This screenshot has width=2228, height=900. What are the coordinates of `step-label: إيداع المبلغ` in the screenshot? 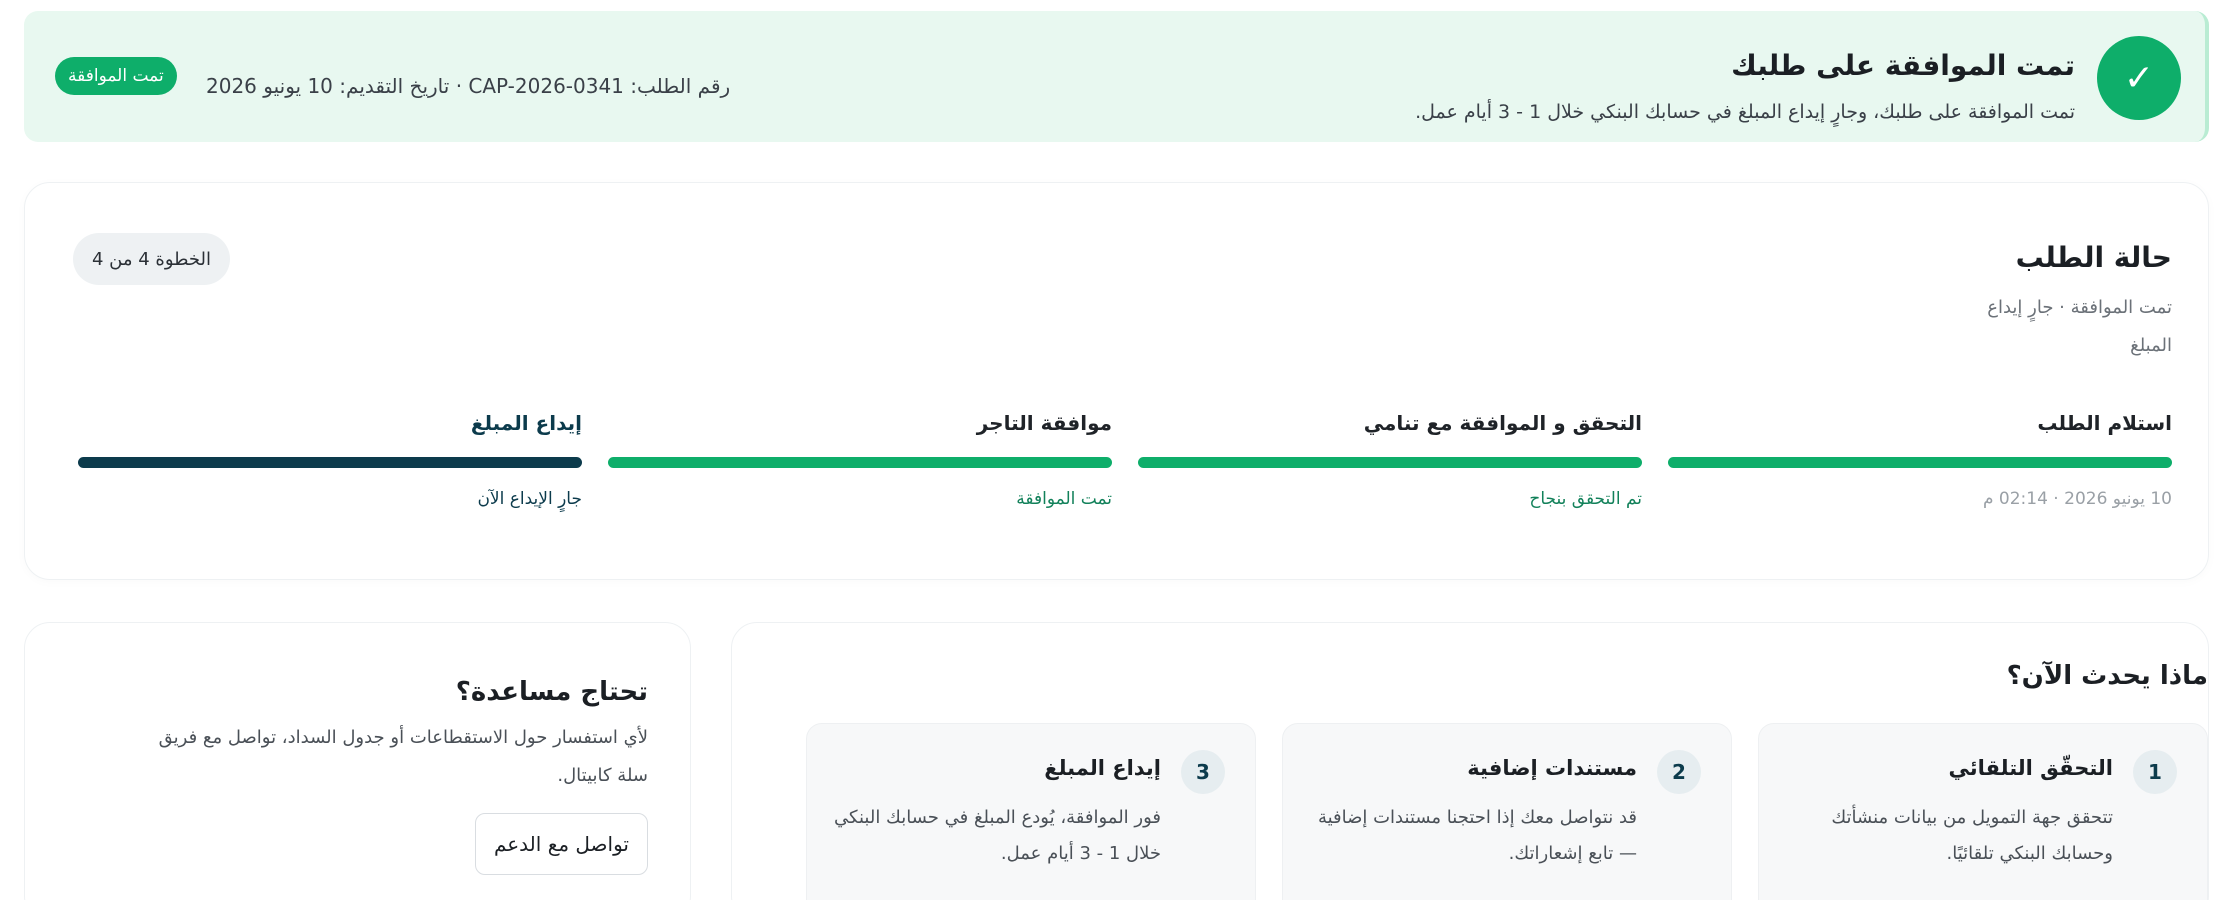 It's located at (526, 423).